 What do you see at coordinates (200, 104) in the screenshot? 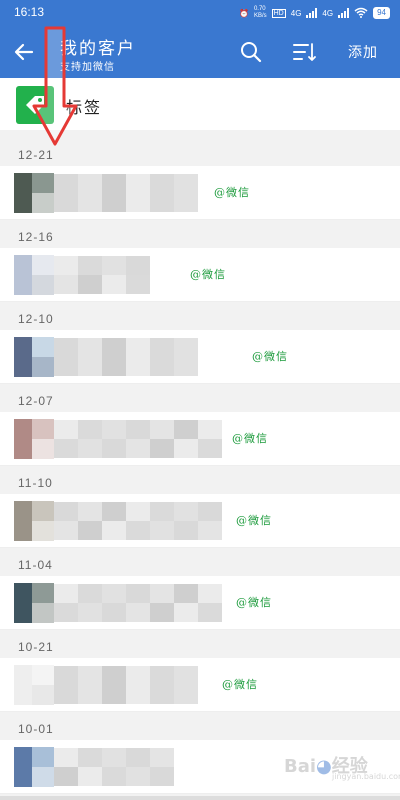
I see `tag-row: 标签` at bounding box center [200, 104].